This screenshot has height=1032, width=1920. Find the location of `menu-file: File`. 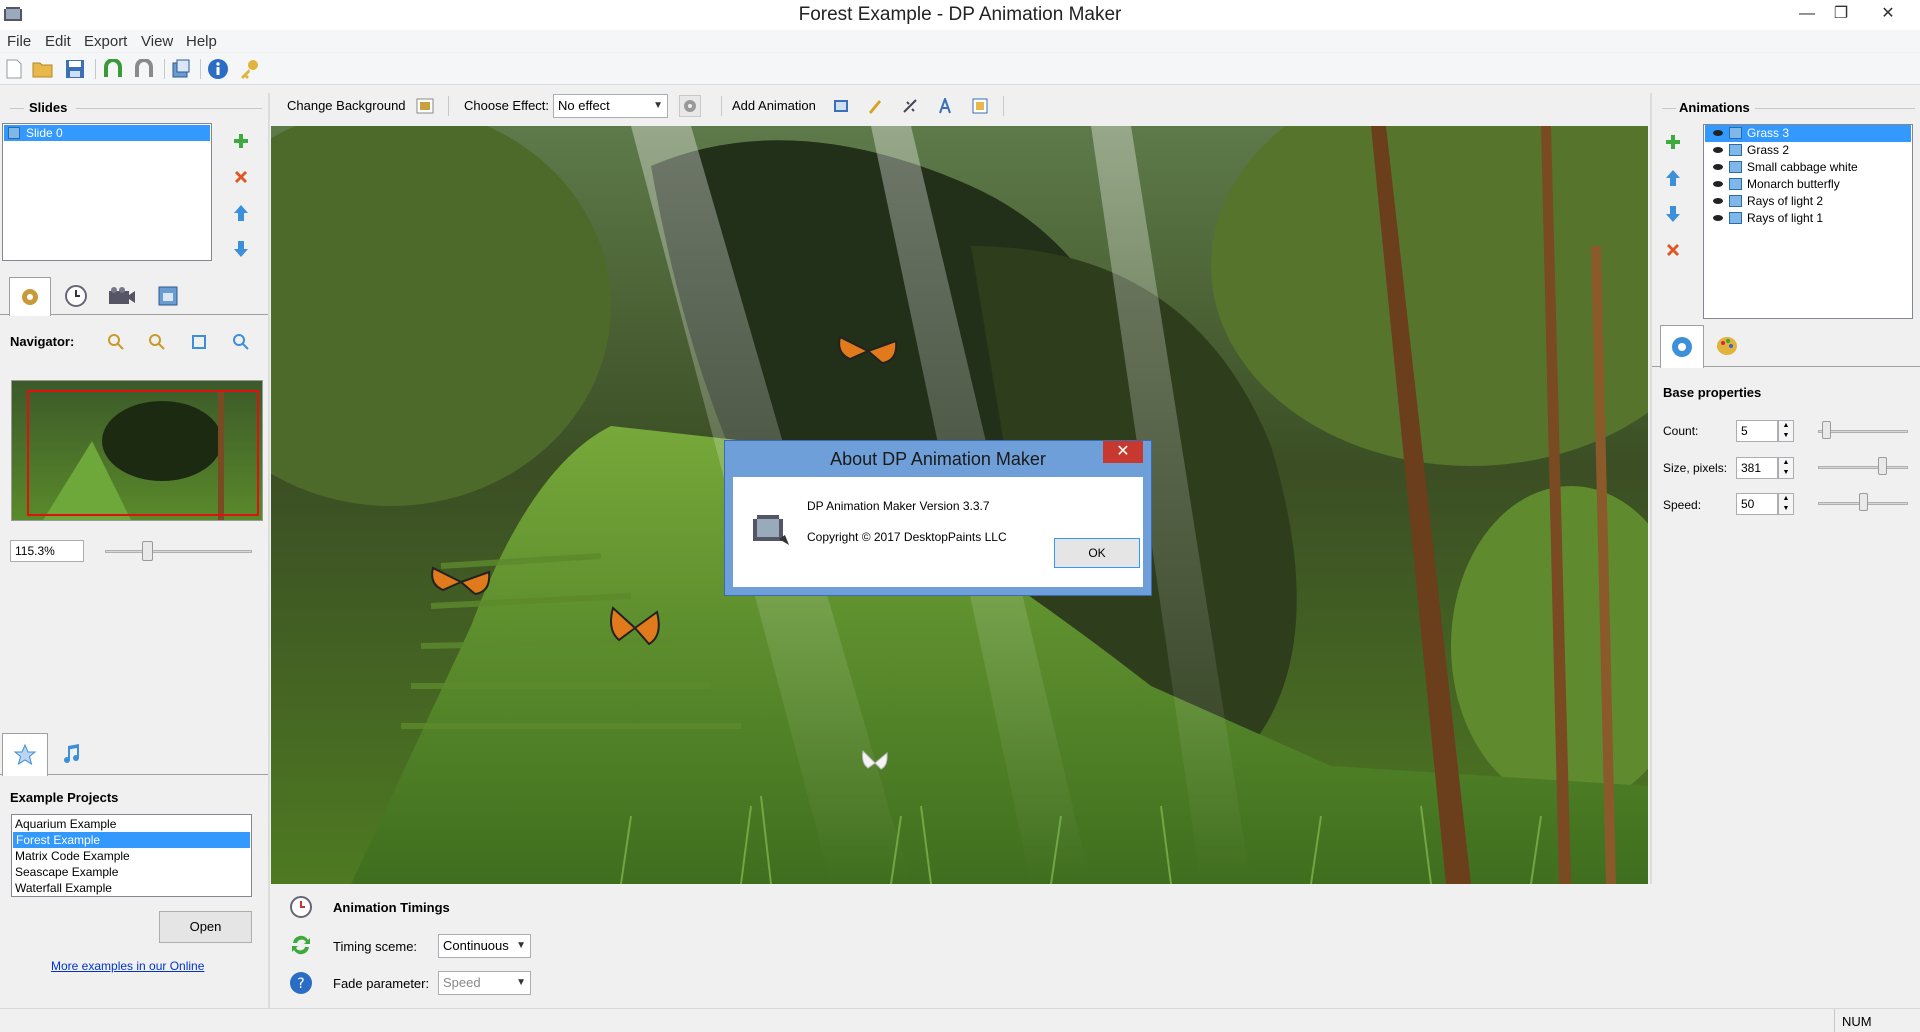

menu-file: File is located at coordinates (19, 41).